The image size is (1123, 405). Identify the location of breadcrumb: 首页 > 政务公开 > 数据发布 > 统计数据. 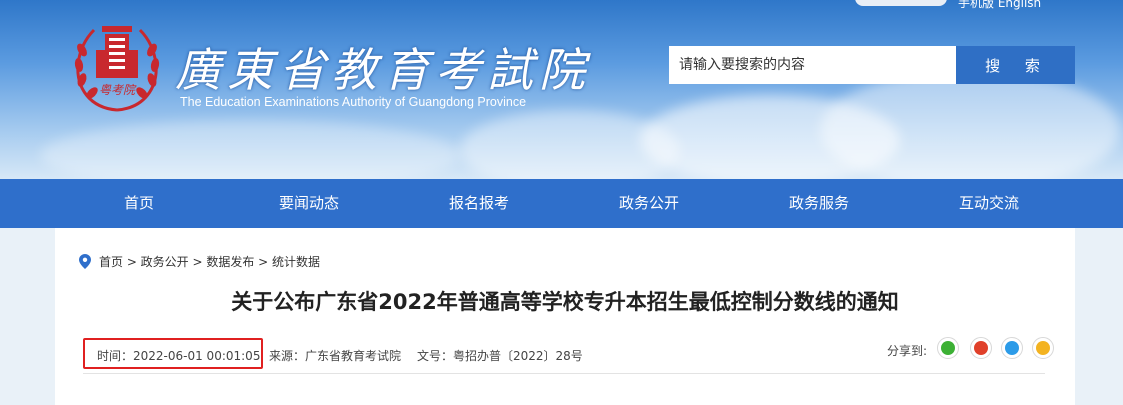
(199, 261).